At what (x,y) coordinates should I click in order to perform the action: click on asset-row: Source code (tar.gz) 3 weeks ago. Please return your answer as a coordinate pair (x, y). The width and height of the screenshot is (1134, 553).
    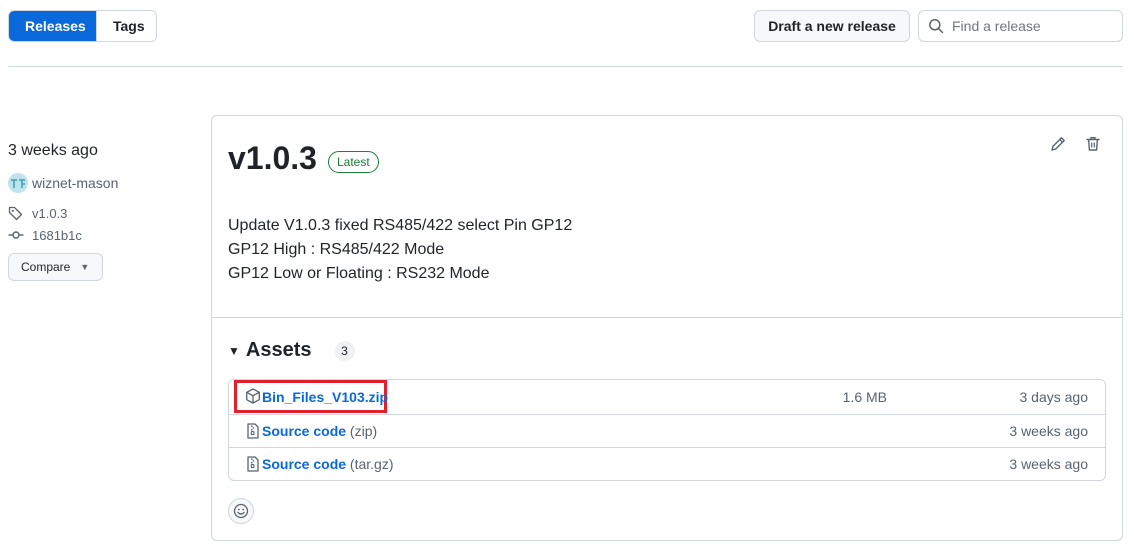
    Looking at the image, I should click on (667, 463).